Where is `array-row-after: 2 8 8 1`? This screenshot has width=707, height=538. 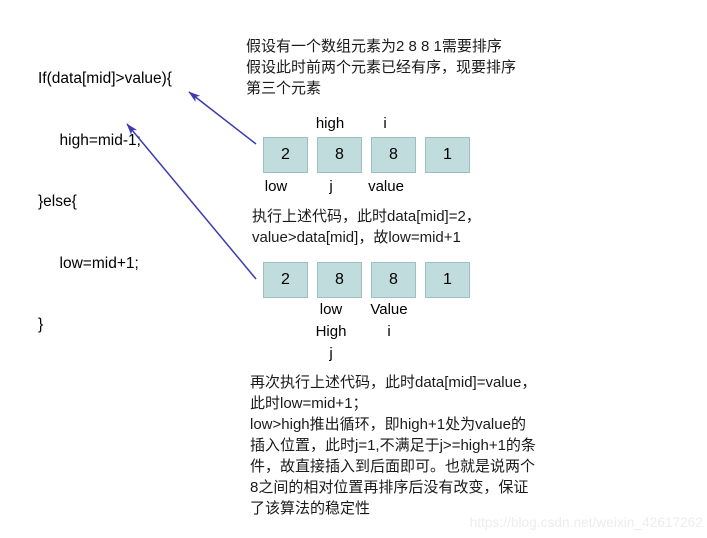
array-row-after: 2 8 8 1 is located at coordinates (366, 280).